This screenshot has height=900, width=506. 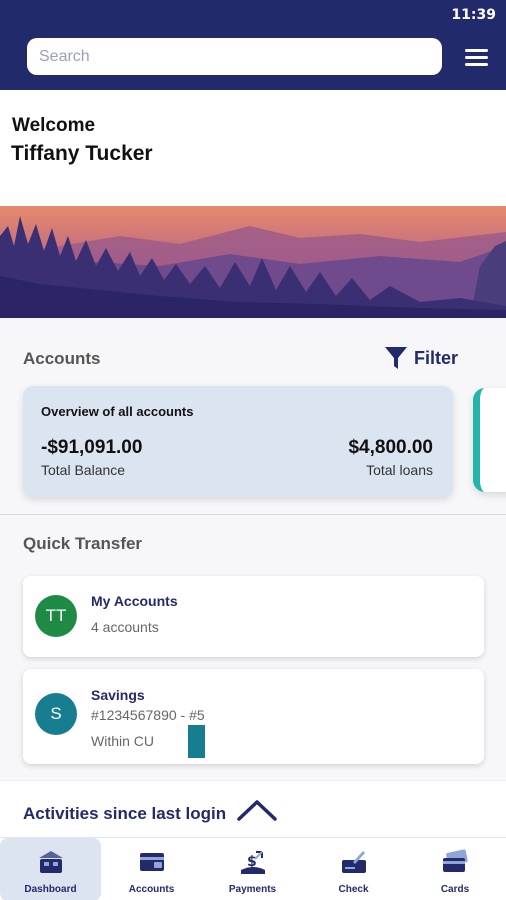 What do you see at coordinates (436, 357) in the screenshot?
I see `filter-label: Filter` at bounding box center [436, 357].